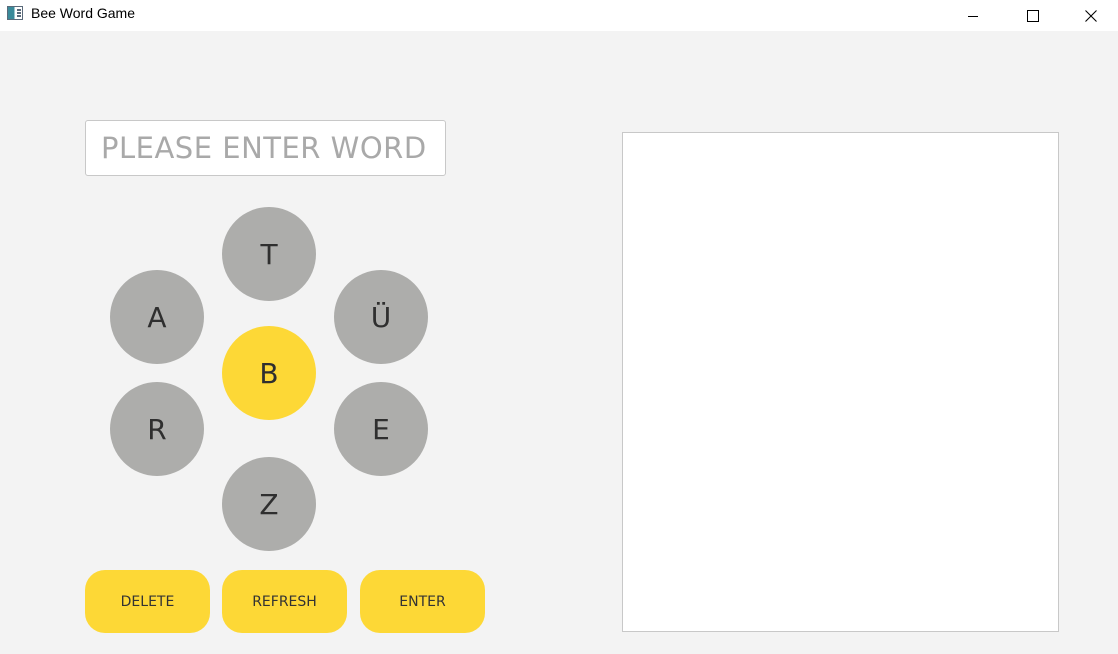  I want to click on letter-tile-upper-right: Ü, so click(381, 317).